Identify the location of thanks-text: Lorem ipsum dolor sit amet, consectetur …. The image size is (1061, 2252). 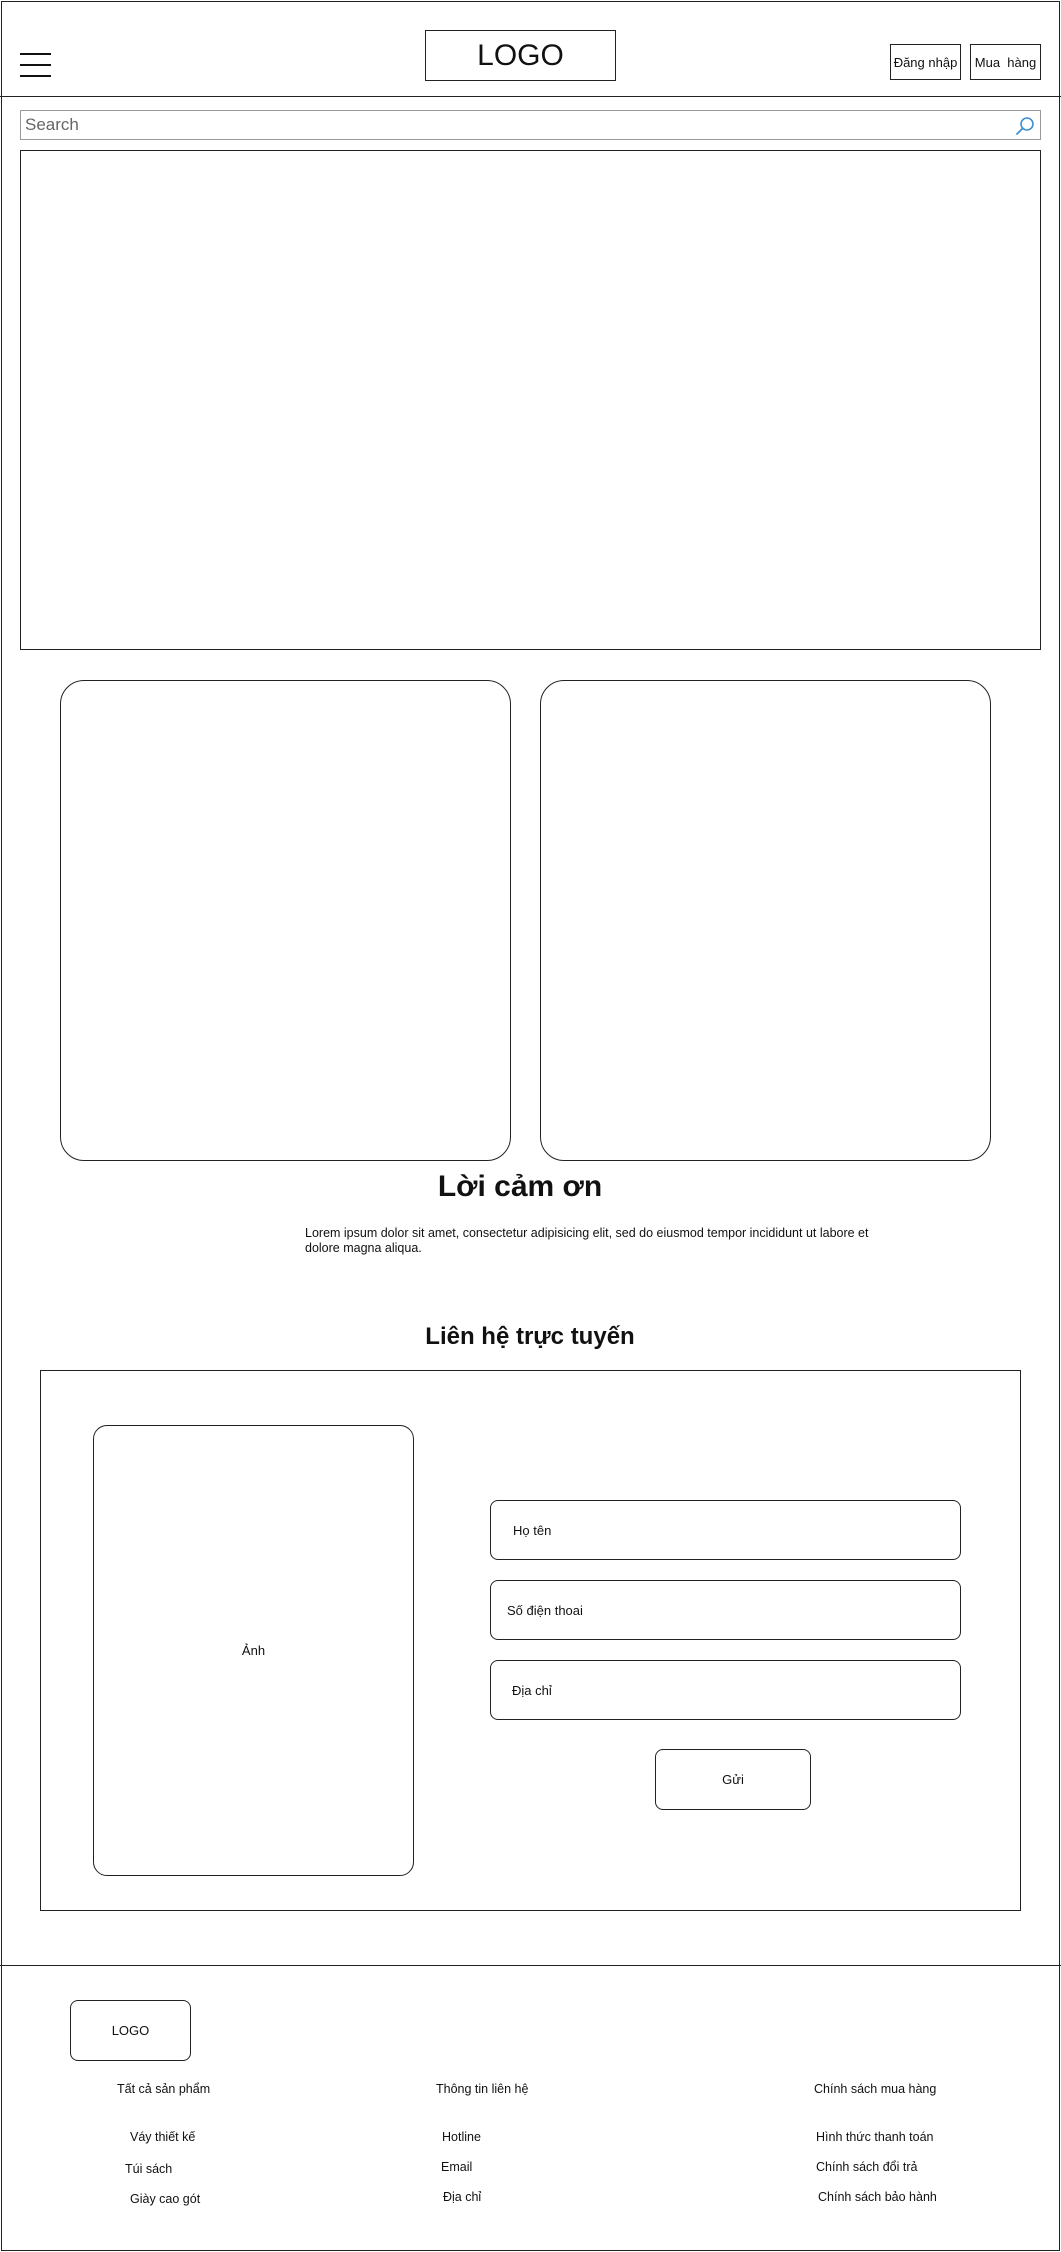
(587, 1240).